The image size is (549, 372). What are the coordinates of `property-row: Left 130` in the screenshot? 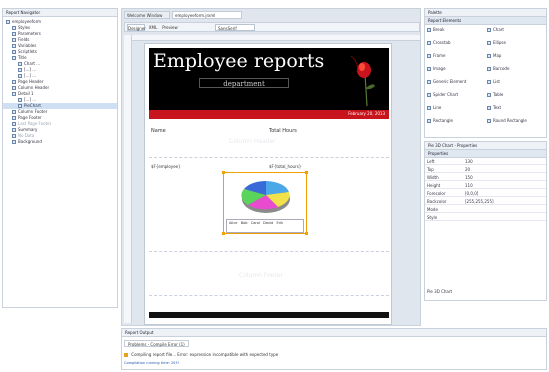 It's located at (485, 161).